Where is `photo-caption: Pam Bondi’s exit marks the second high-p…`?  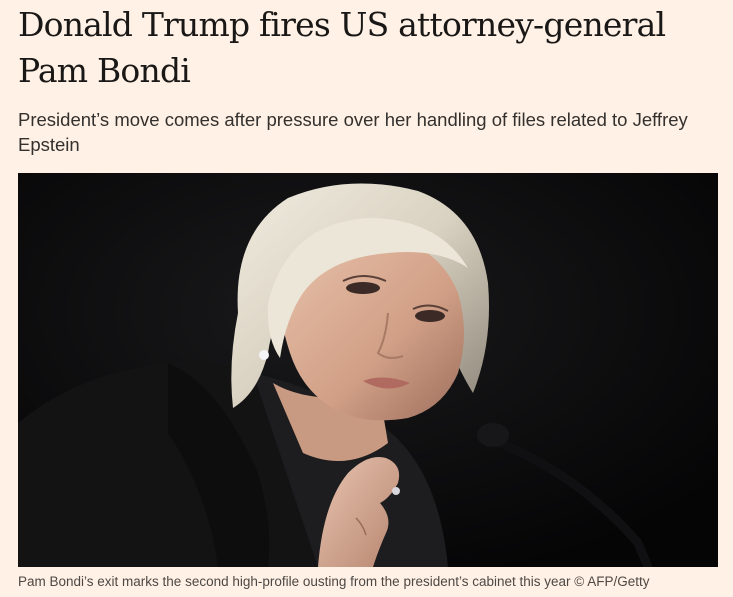 photo-caption: Pam Bondi’s exit marks the second high-p… is located at coordinates (334, 581).